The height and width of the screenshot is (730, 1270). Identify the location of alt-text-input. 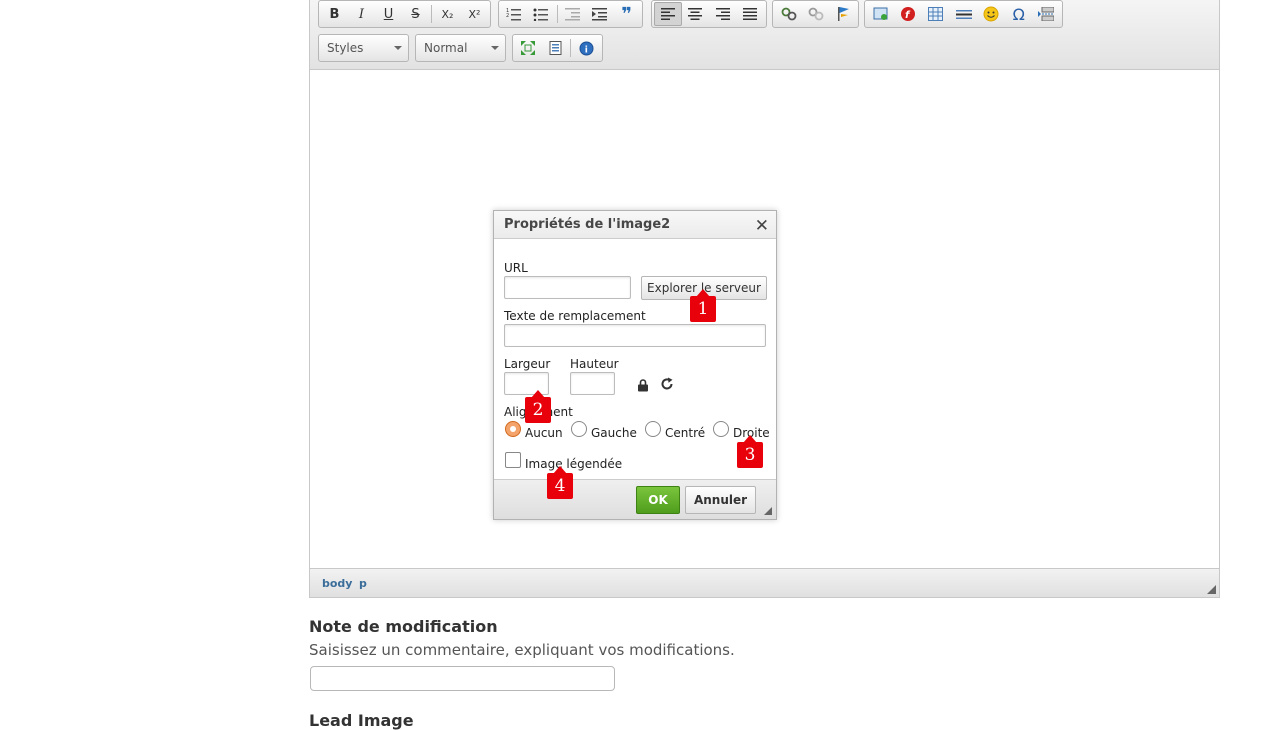
(635, 335).